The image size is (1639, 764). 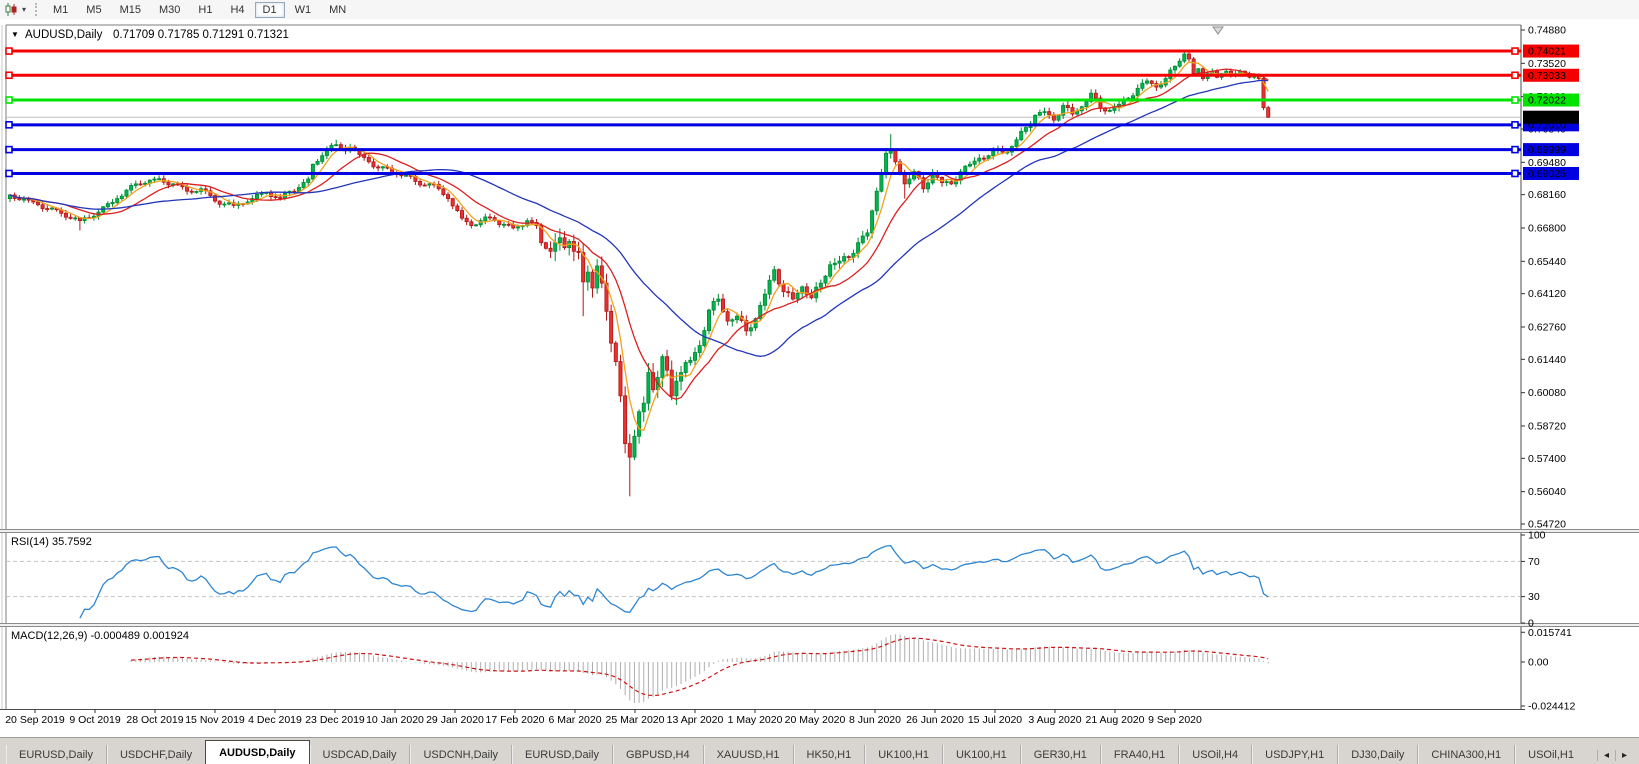 I want to click on chart-tab-usdcnh-daily: USDCNH,Daily, so click(x=460, y=754).